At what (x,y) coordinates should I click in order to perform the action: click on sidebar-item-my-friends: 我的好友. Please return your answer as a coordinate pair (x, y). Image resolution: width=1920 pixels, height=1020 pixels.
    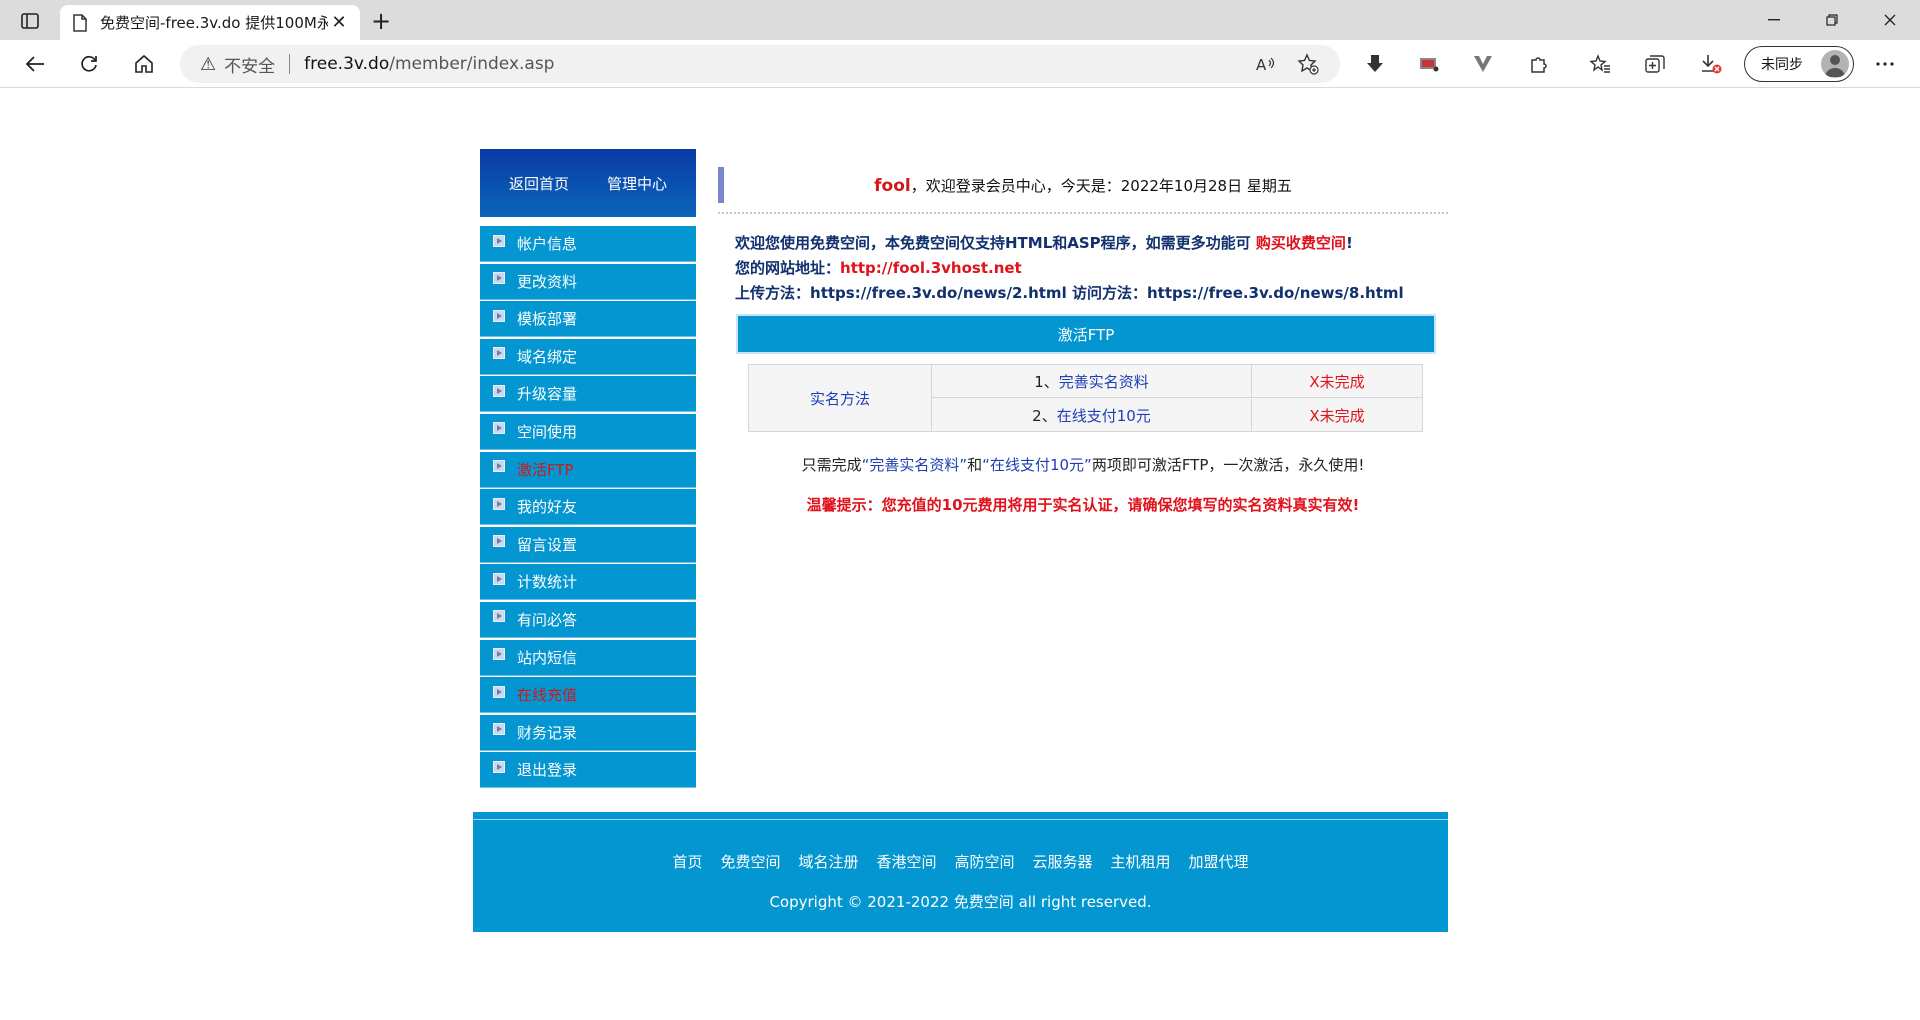
    Looking at the image, I should click on (588, 507).